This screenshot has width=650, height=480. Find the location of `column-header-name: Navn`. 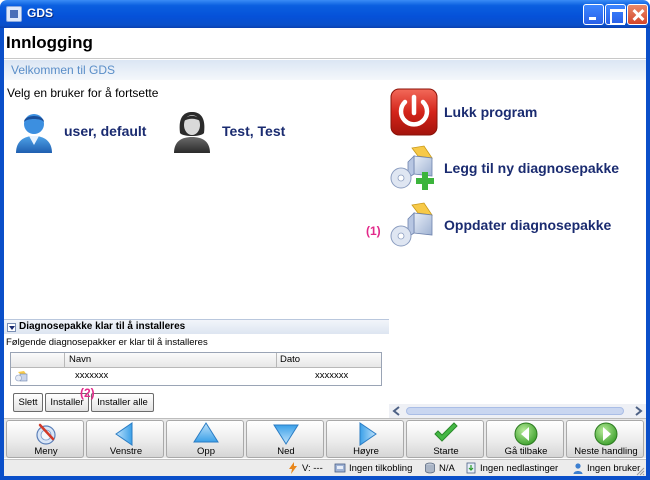

column-header-name: Navn is located at coordinates (80, 359).